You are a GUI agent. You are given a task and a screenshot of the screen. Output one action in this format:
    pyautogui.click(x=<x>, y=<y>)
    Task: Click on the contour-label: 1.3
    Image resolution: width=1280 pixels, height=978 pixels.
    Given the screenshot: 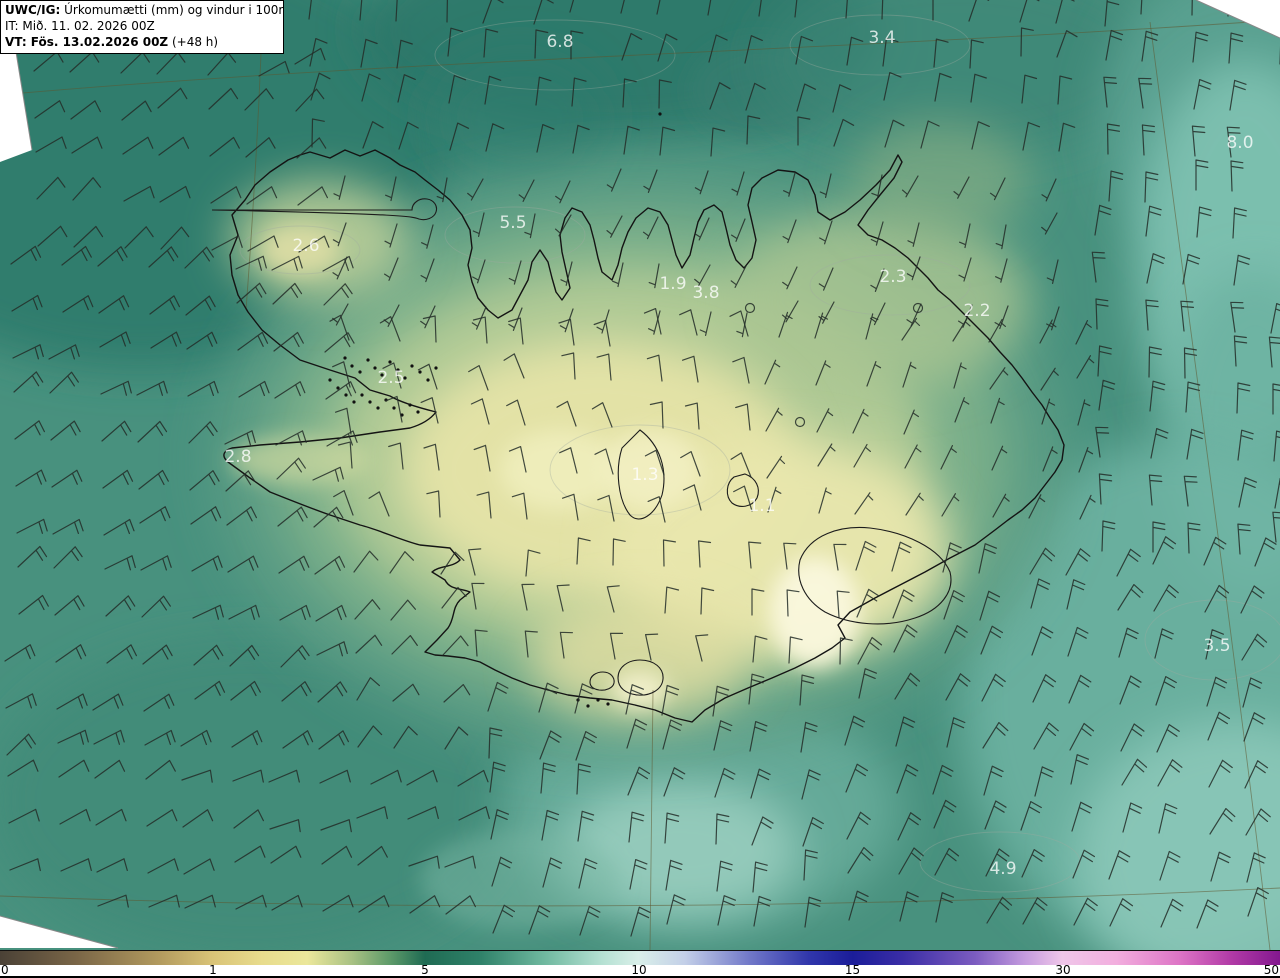 What is the action you would take?
    pyautogui.click(x=644, y=475)
    